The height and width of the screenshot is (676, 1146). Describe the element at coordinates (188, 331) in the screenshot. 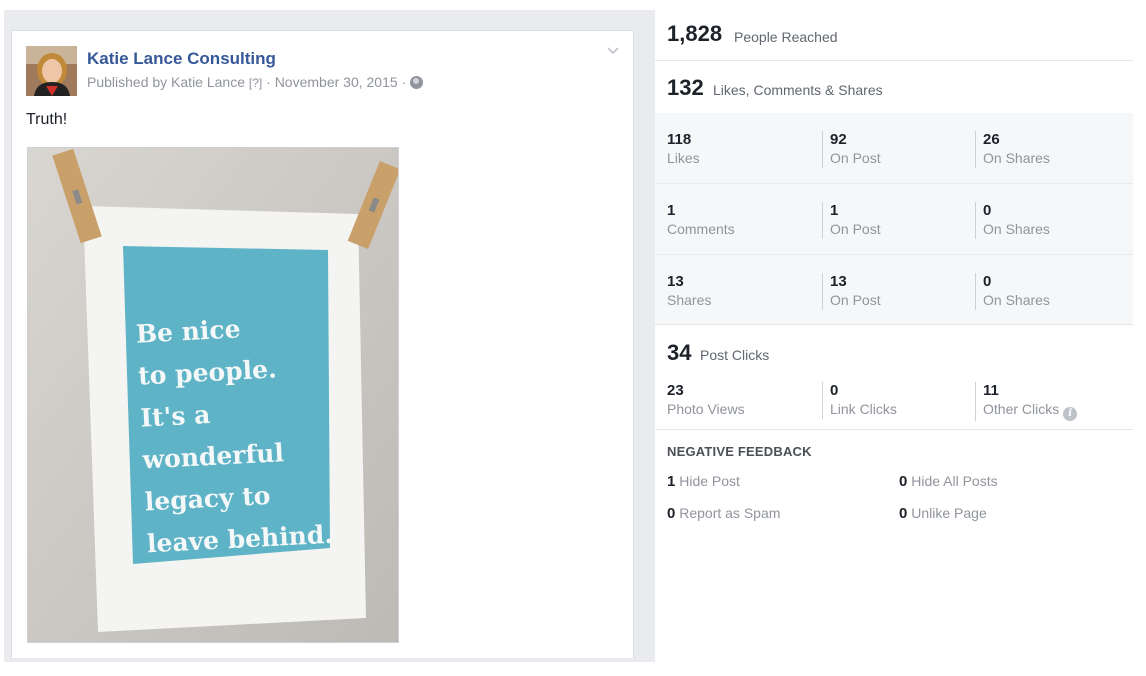

I see `poster-text-line: Be nice` at that location.